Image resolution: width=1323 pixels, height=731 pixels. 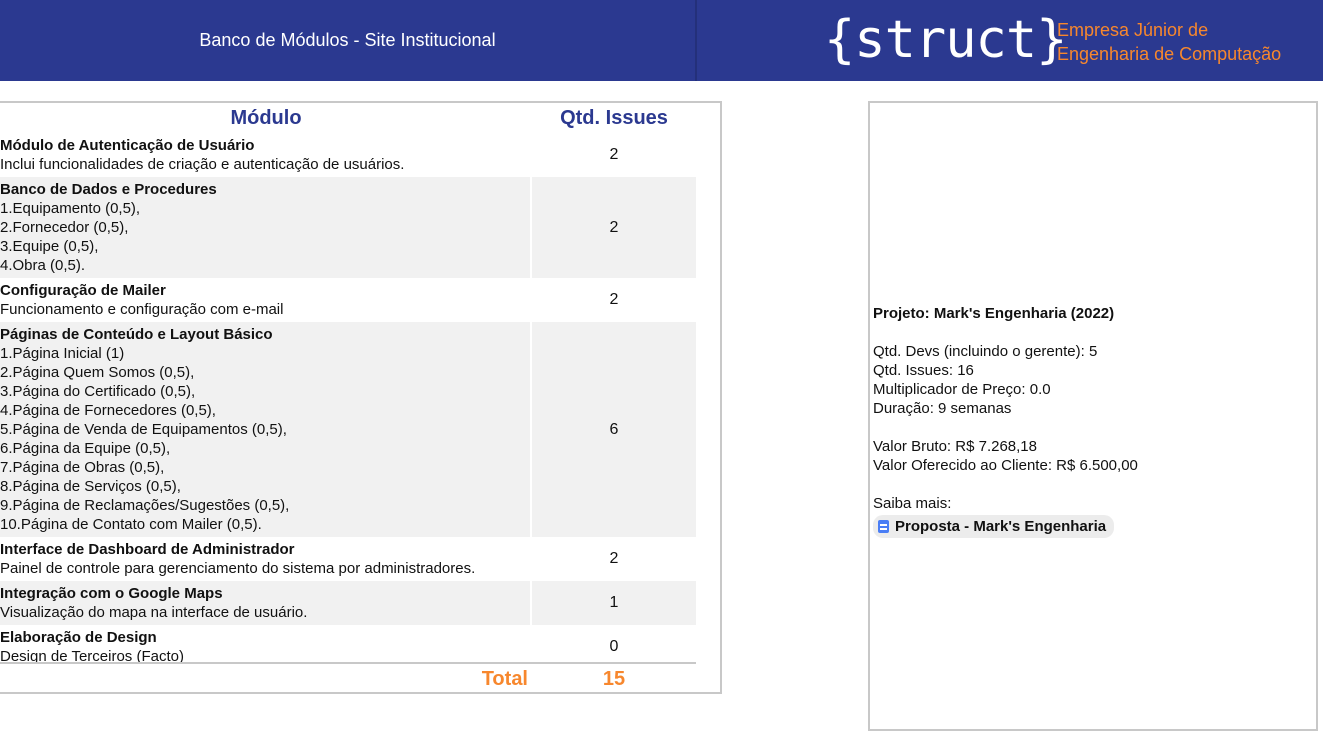 What do you see at coordinates (145, 505) in the screenshot?
I see `module-description-line: 9.Página de Reclamações/Sugestões (0,5),` at bounding box center [145, 505].